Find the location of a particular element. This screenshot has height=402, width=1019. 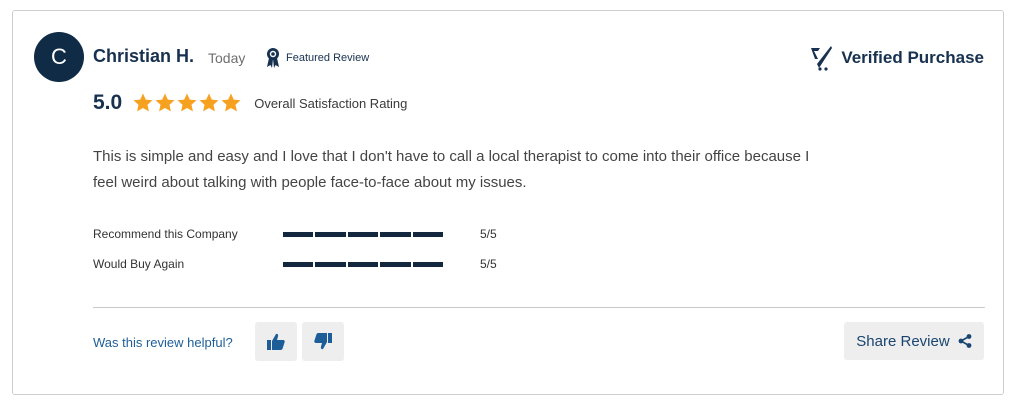

featured-label: Featured Review is located at coordinates (328, 58).